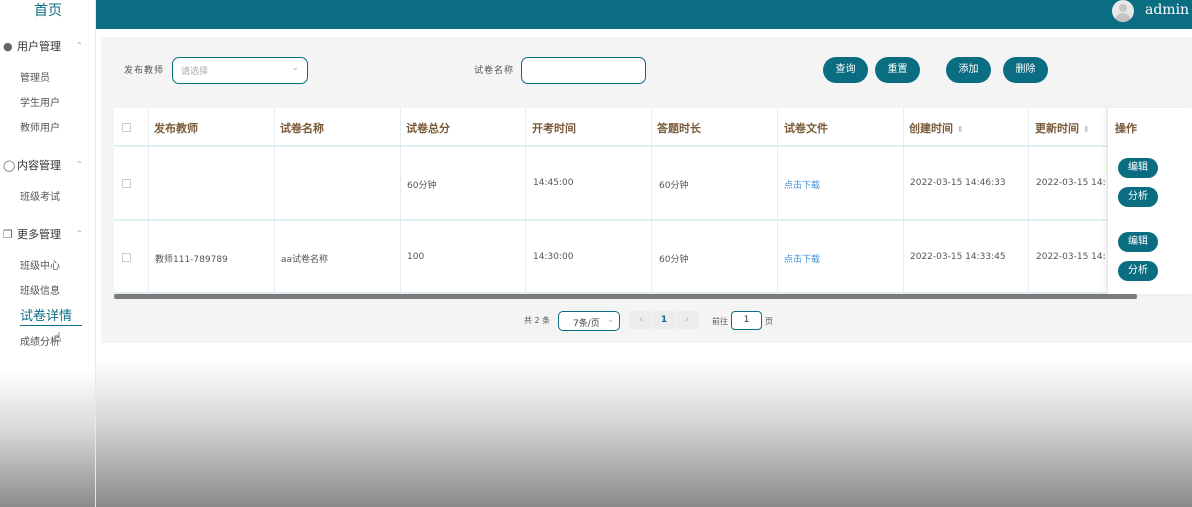 Image resolution: width=1192 pixels, height=507 pixels. What do you see at coordinates (240, 70) in the screenshot?
I see `teacher-select: 请选择 ⌄` at bounding box center [240, 70].